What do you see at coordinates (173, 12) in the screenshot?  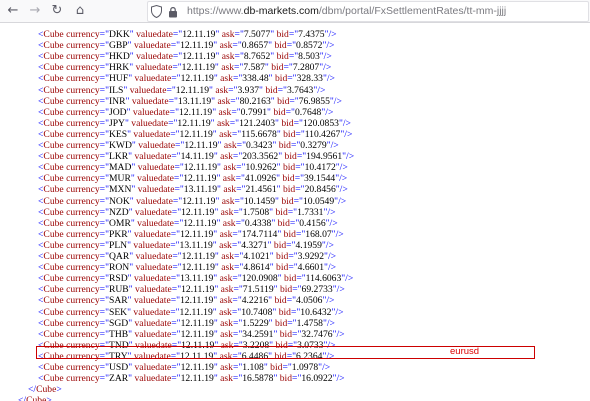 I see `lock-icon` at bounding box center [173, 12].